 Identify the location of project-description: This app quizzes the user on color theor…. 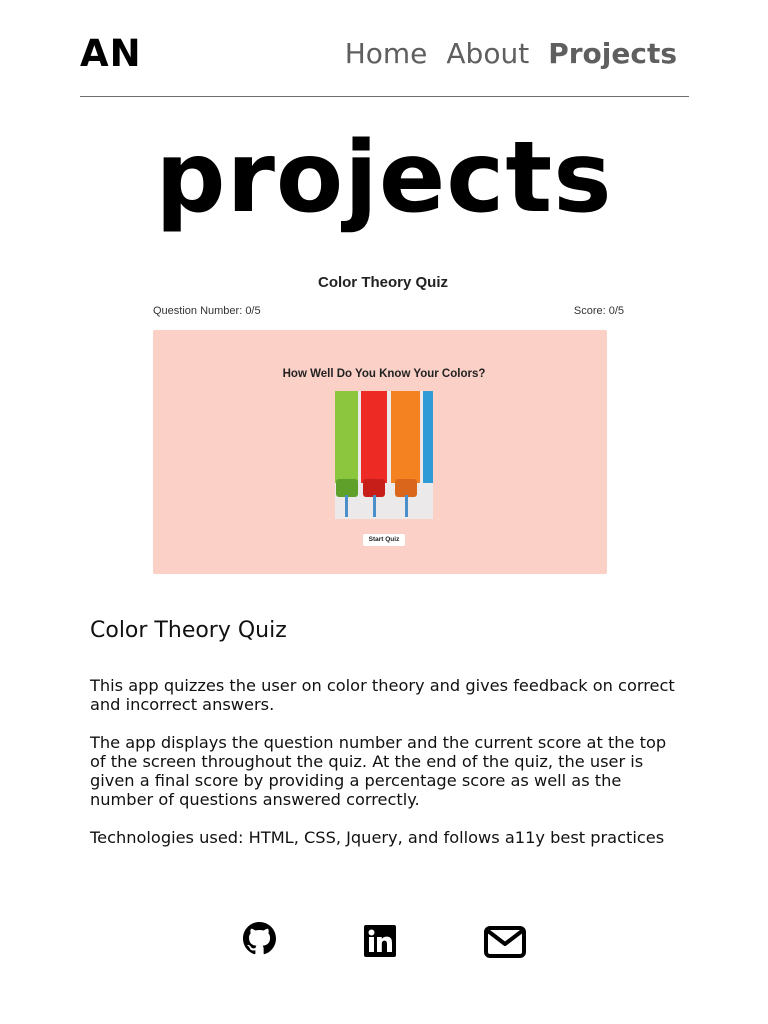
(385, 771).